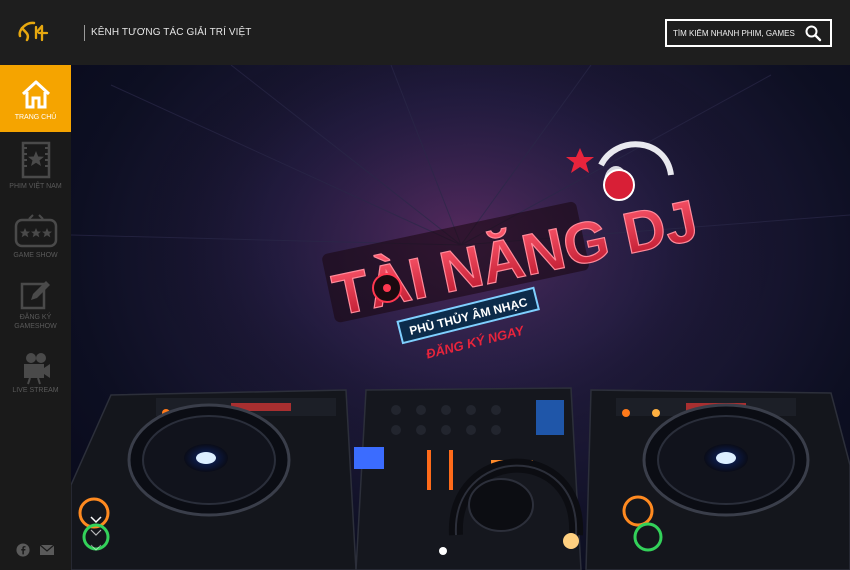 The width and height of the screenshot is (850, 570). What do you see at coordinates (35, 390) in the screenshot?
I see `sidebar-item-label: LIVE STREAM` at bounding box center [35, 390].